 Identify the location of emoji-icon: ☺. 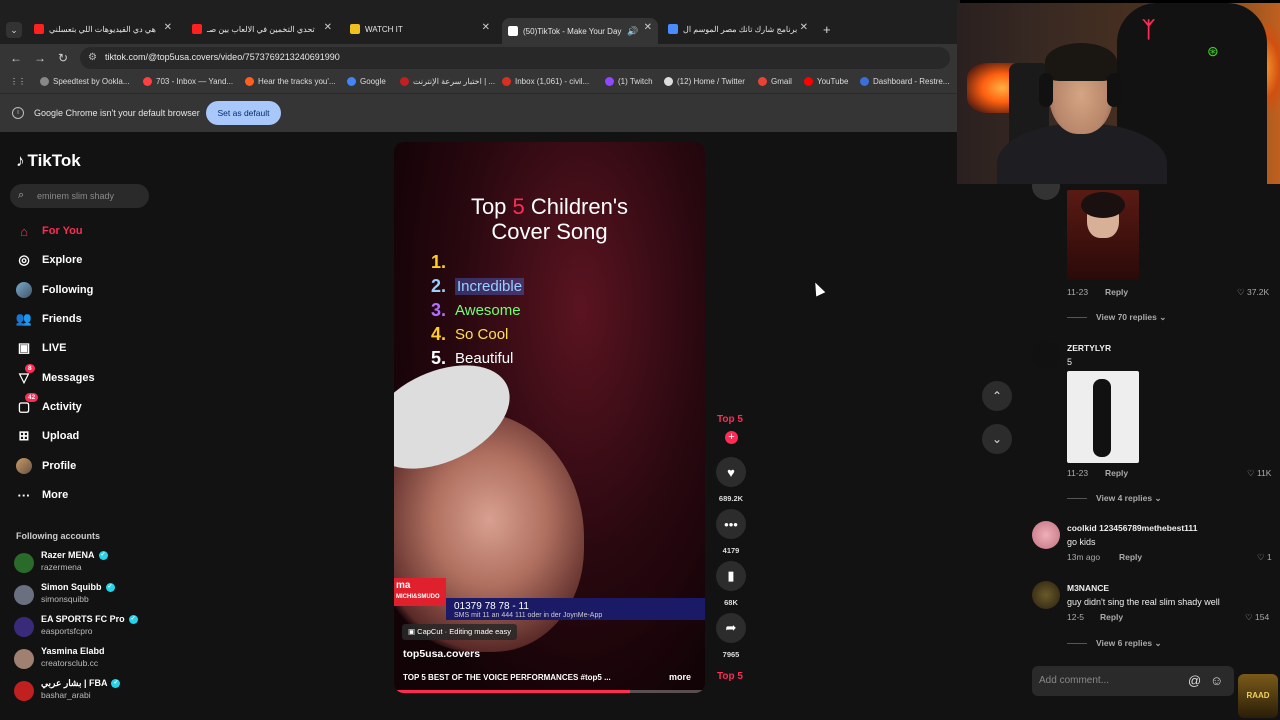
(1216, 680).